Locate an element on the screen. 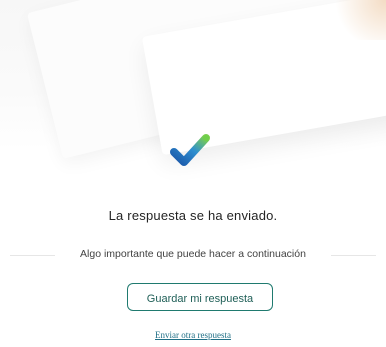  divider-right is located at coordinates (353, 255).